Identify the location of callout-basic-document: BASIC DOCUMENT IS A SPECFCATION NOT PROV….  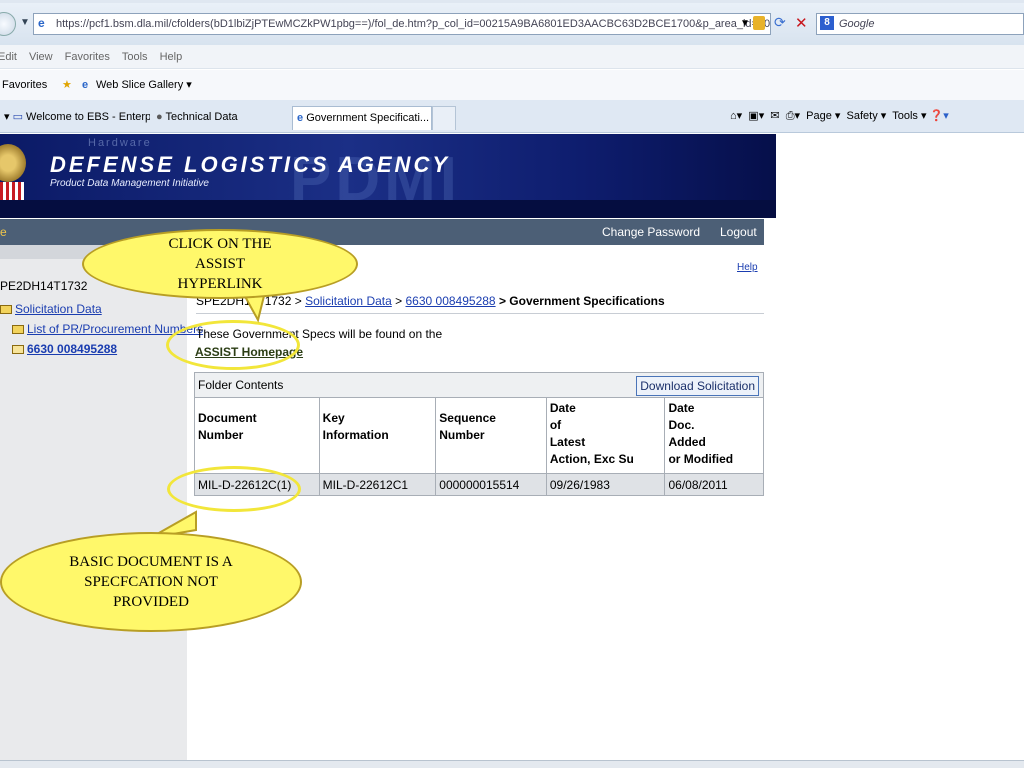
(151, 582).